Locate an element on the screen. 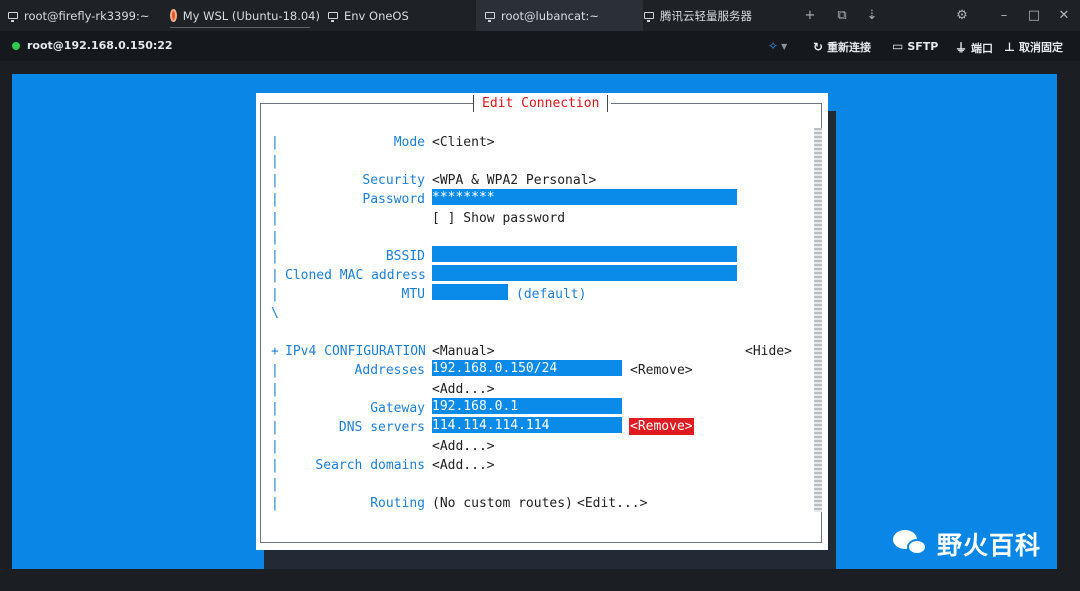 The image size is (1080, 591). address-field: 192.168.0.150/24 is located at coordinates (527, 368).